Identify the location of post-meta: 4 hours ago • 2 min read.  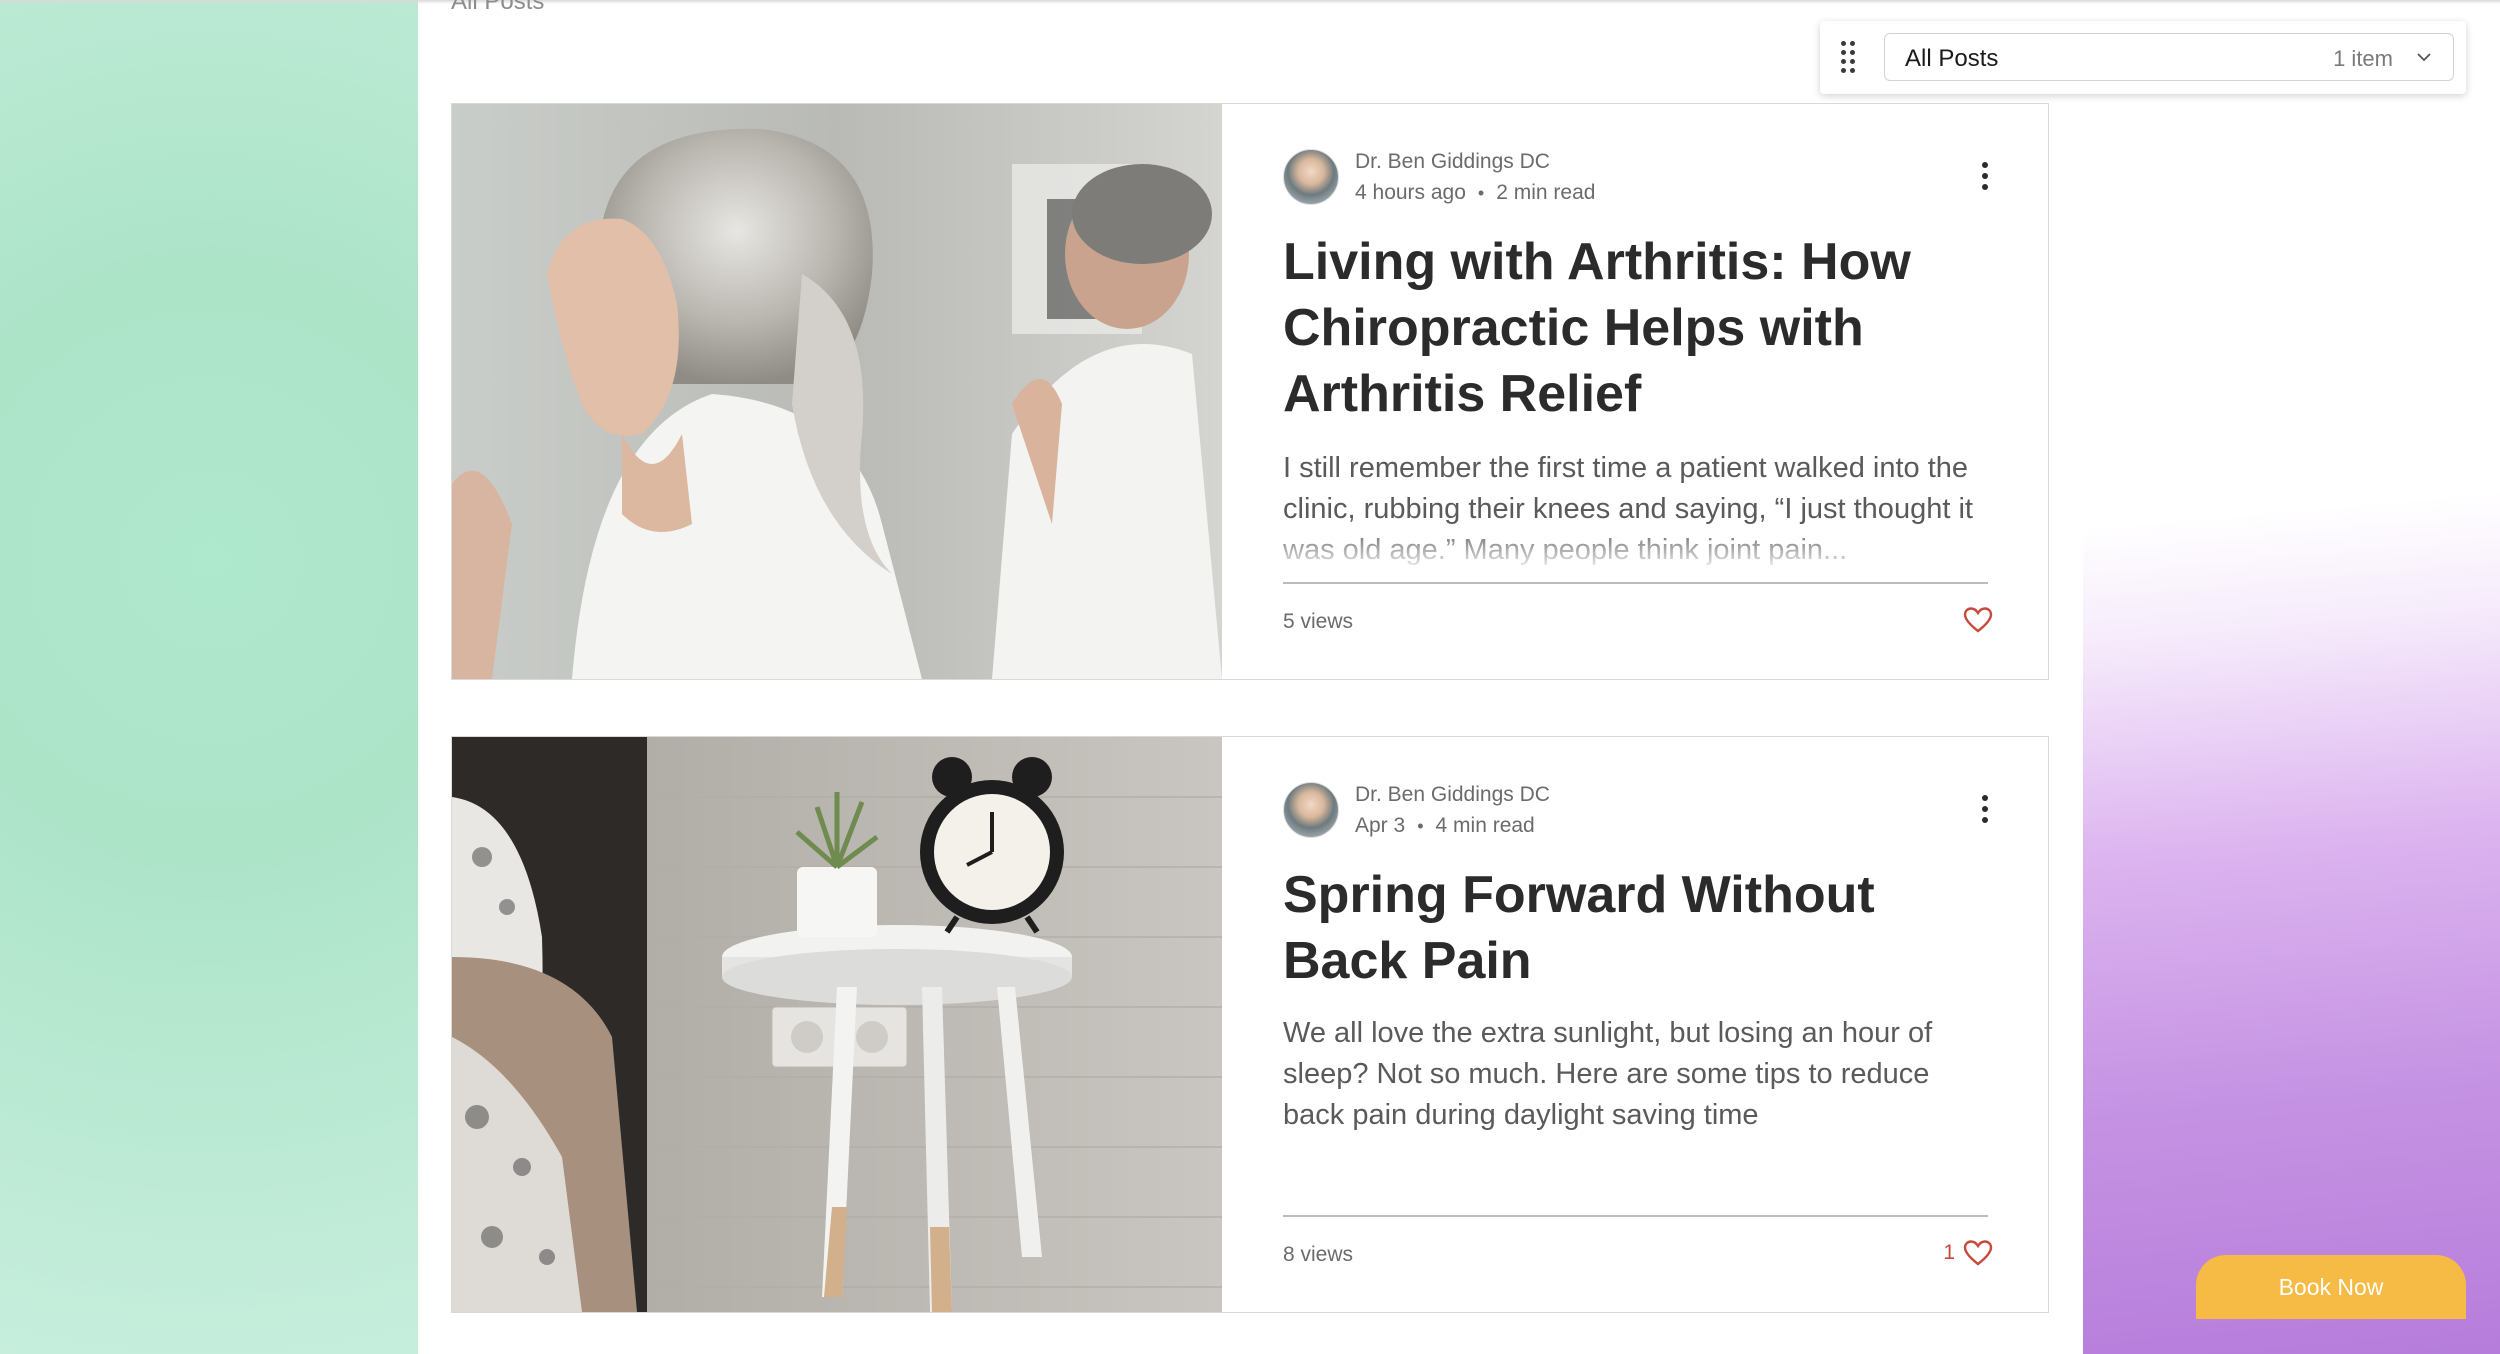
(1475, 193).